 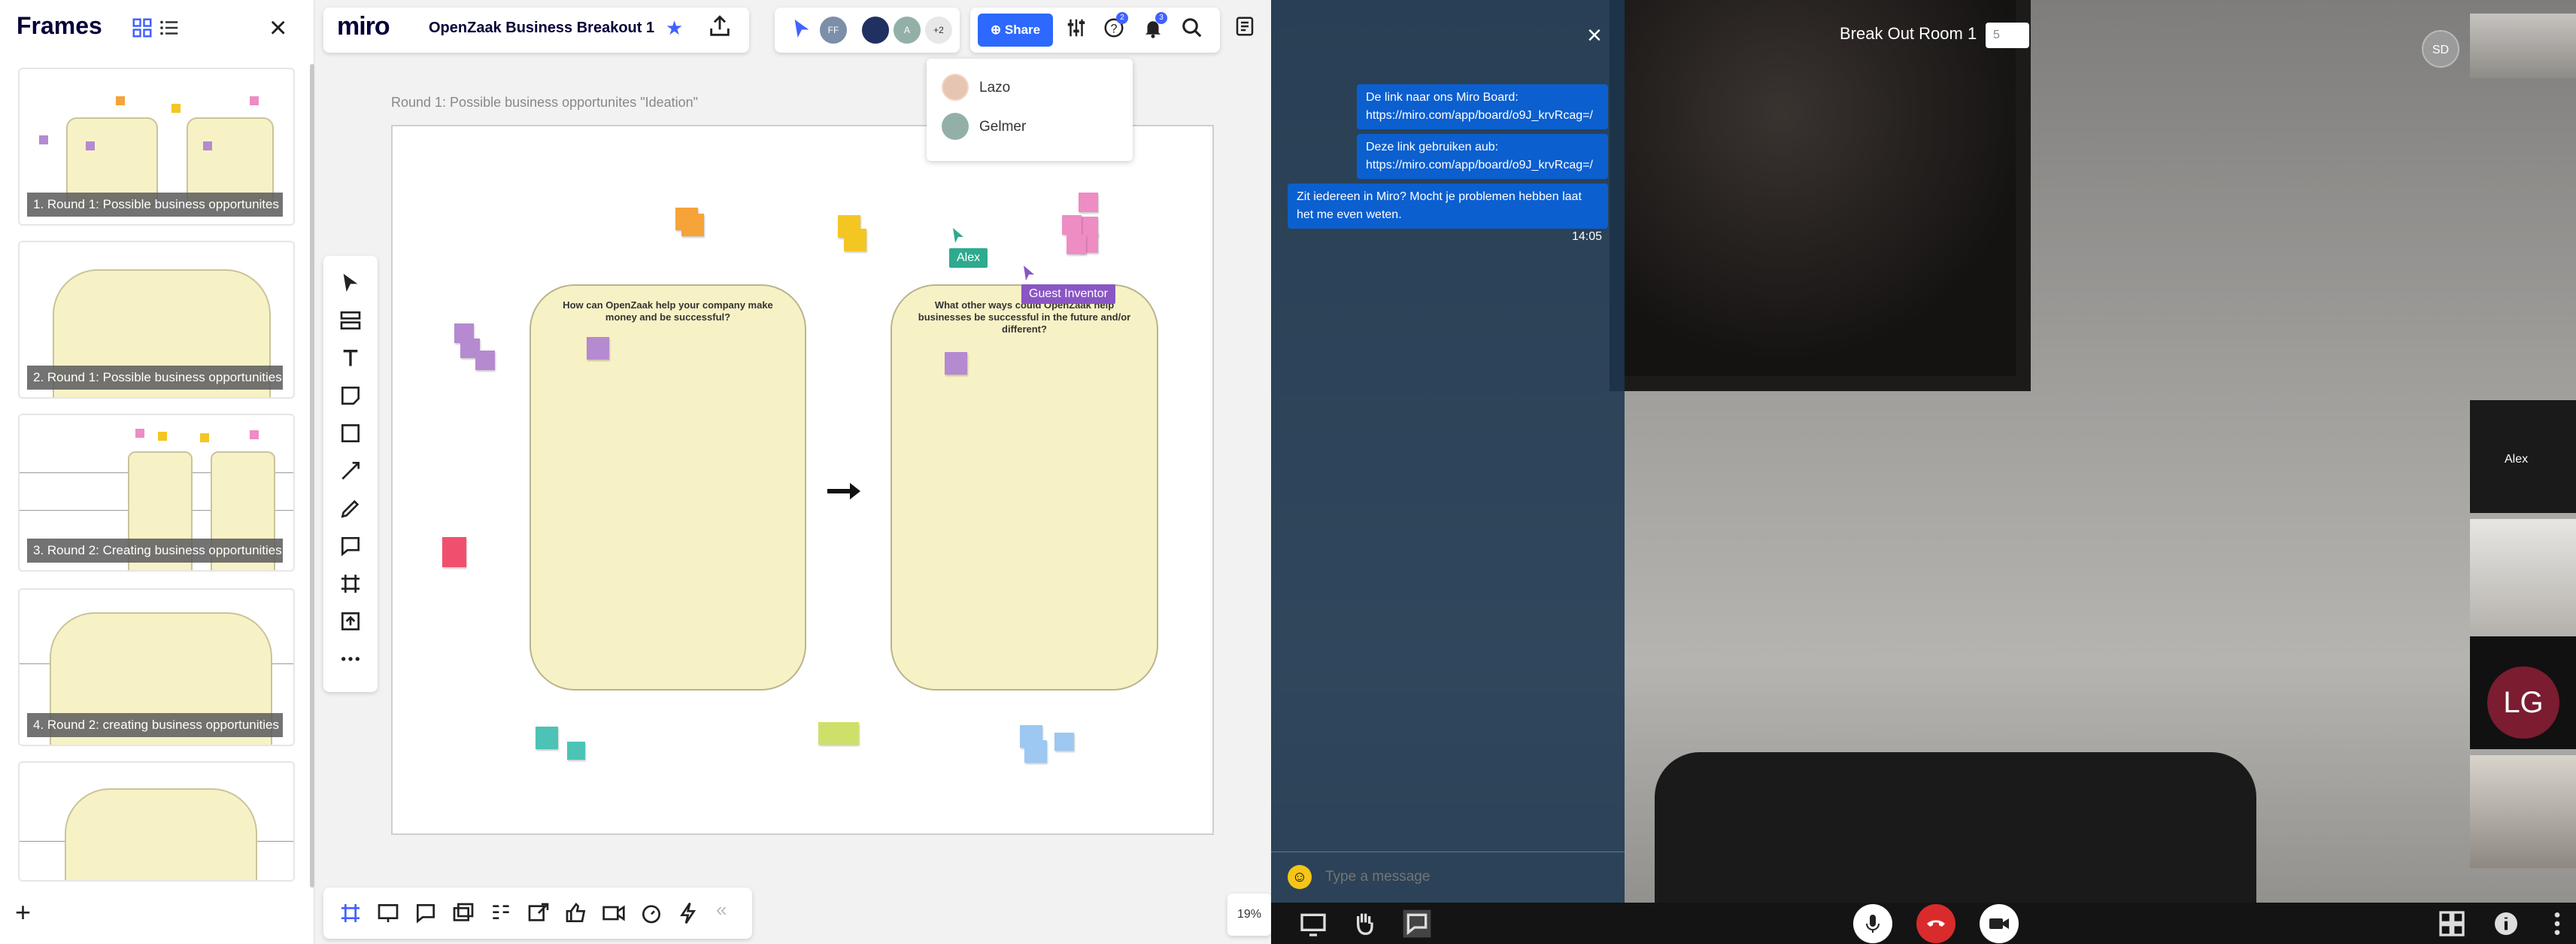 What do you see at coordinates (958, 235) in the screenshot?
I see `cursor-arrow-icon` at bounding box center [958, 235].